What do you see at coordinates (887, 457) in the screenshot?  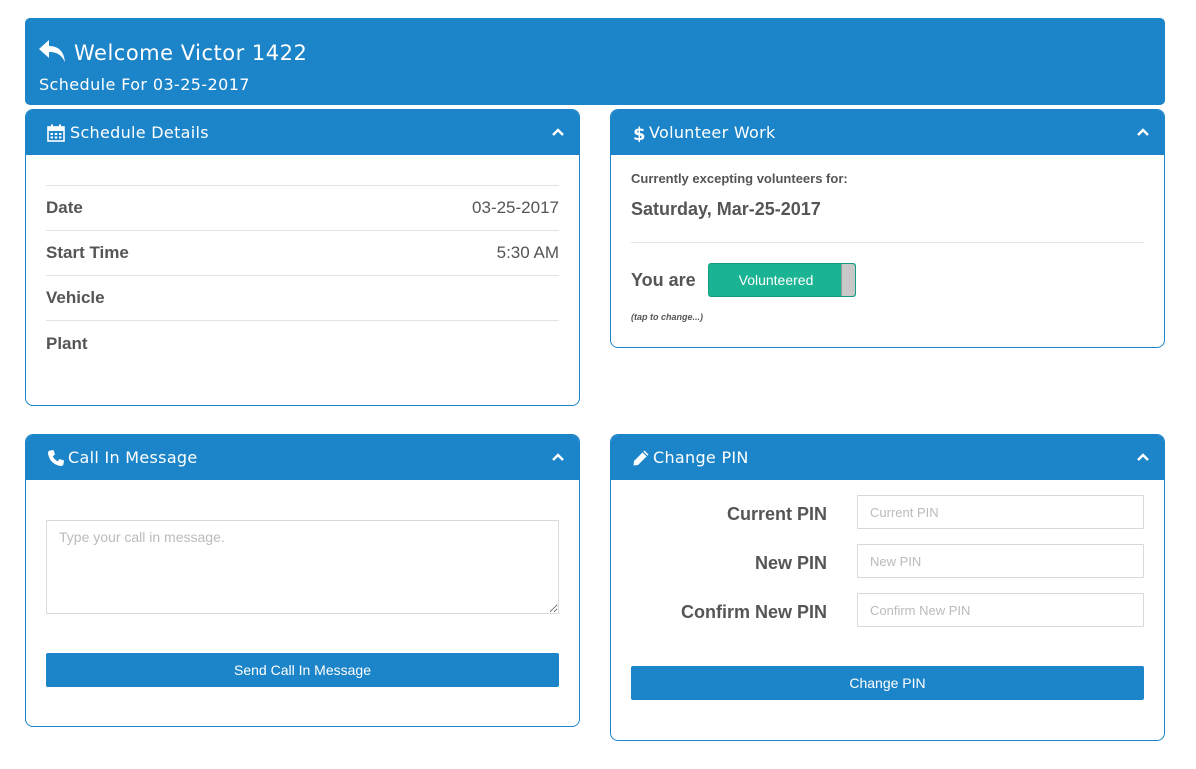 I see `change-pin-header: Change PIN` at bounding box center [887, 457].